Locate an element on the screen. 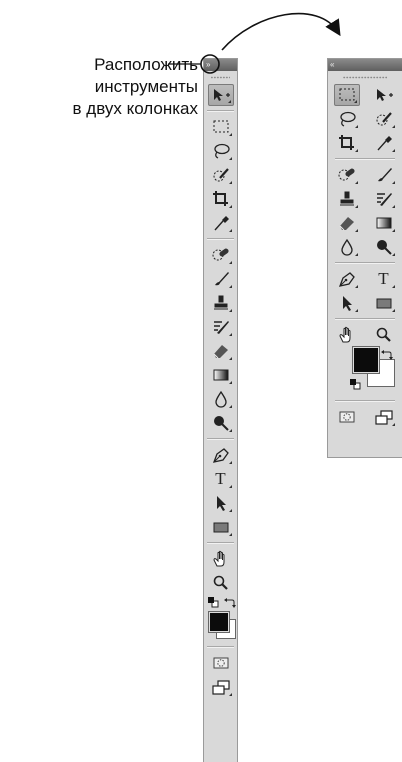  tools-grid: T is located at coordinates (365, 256).